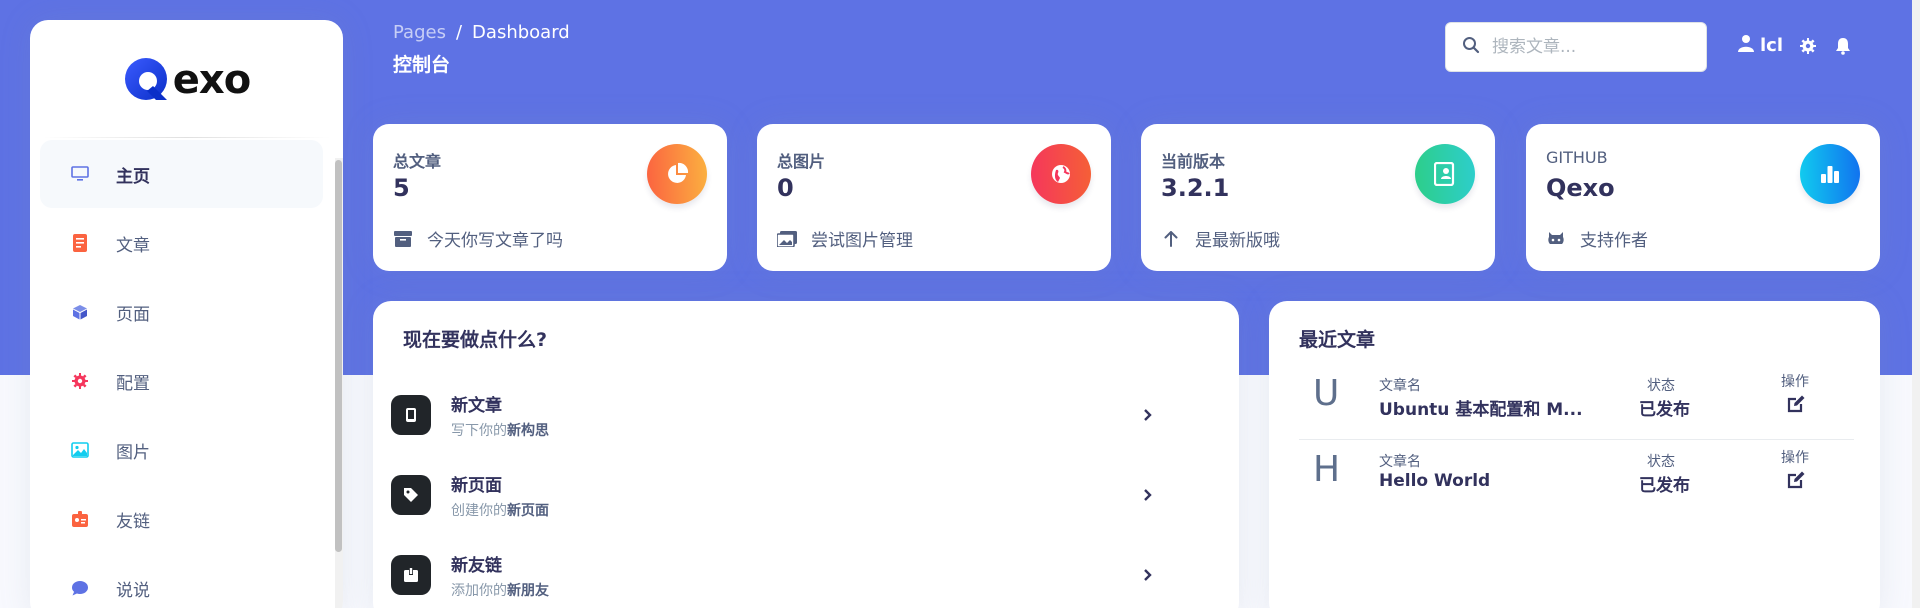 This screenshot has height=608, width=1920. Describe the element at coordinates (862, 241) in the screenshot. I see `stat-footer-text: 尝试图片管理` at that location.